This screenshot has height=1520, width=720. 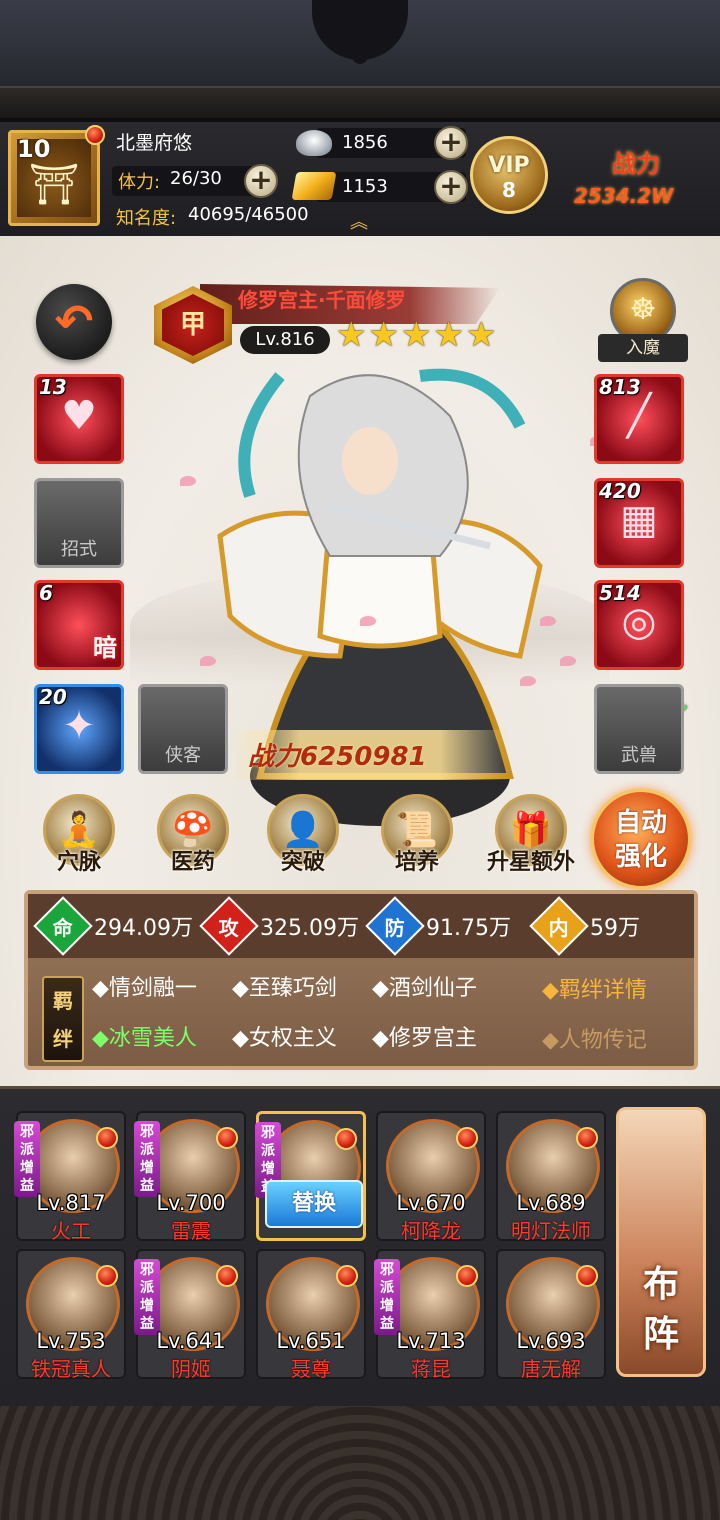 What do you see at coordinates (451, 187) in the screenshot?
I see `add-gold-button: +` at bounding box center [451, 187].